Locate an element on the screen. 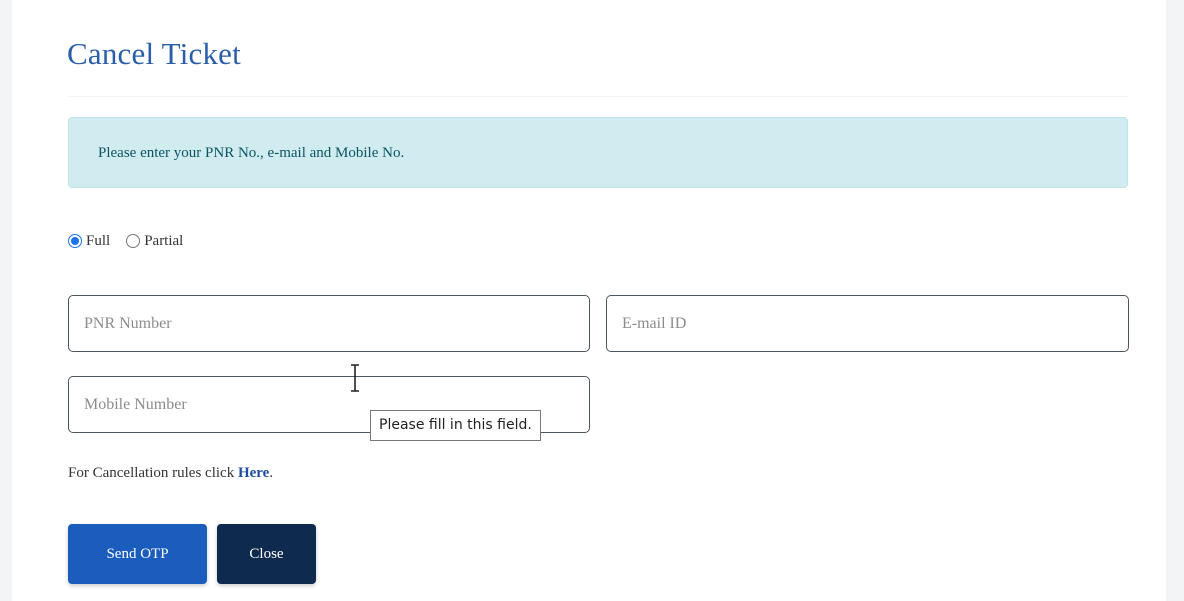 This screenshot has height=601, width=1184. rules-suffix: . is located at coordinates (271, 473).